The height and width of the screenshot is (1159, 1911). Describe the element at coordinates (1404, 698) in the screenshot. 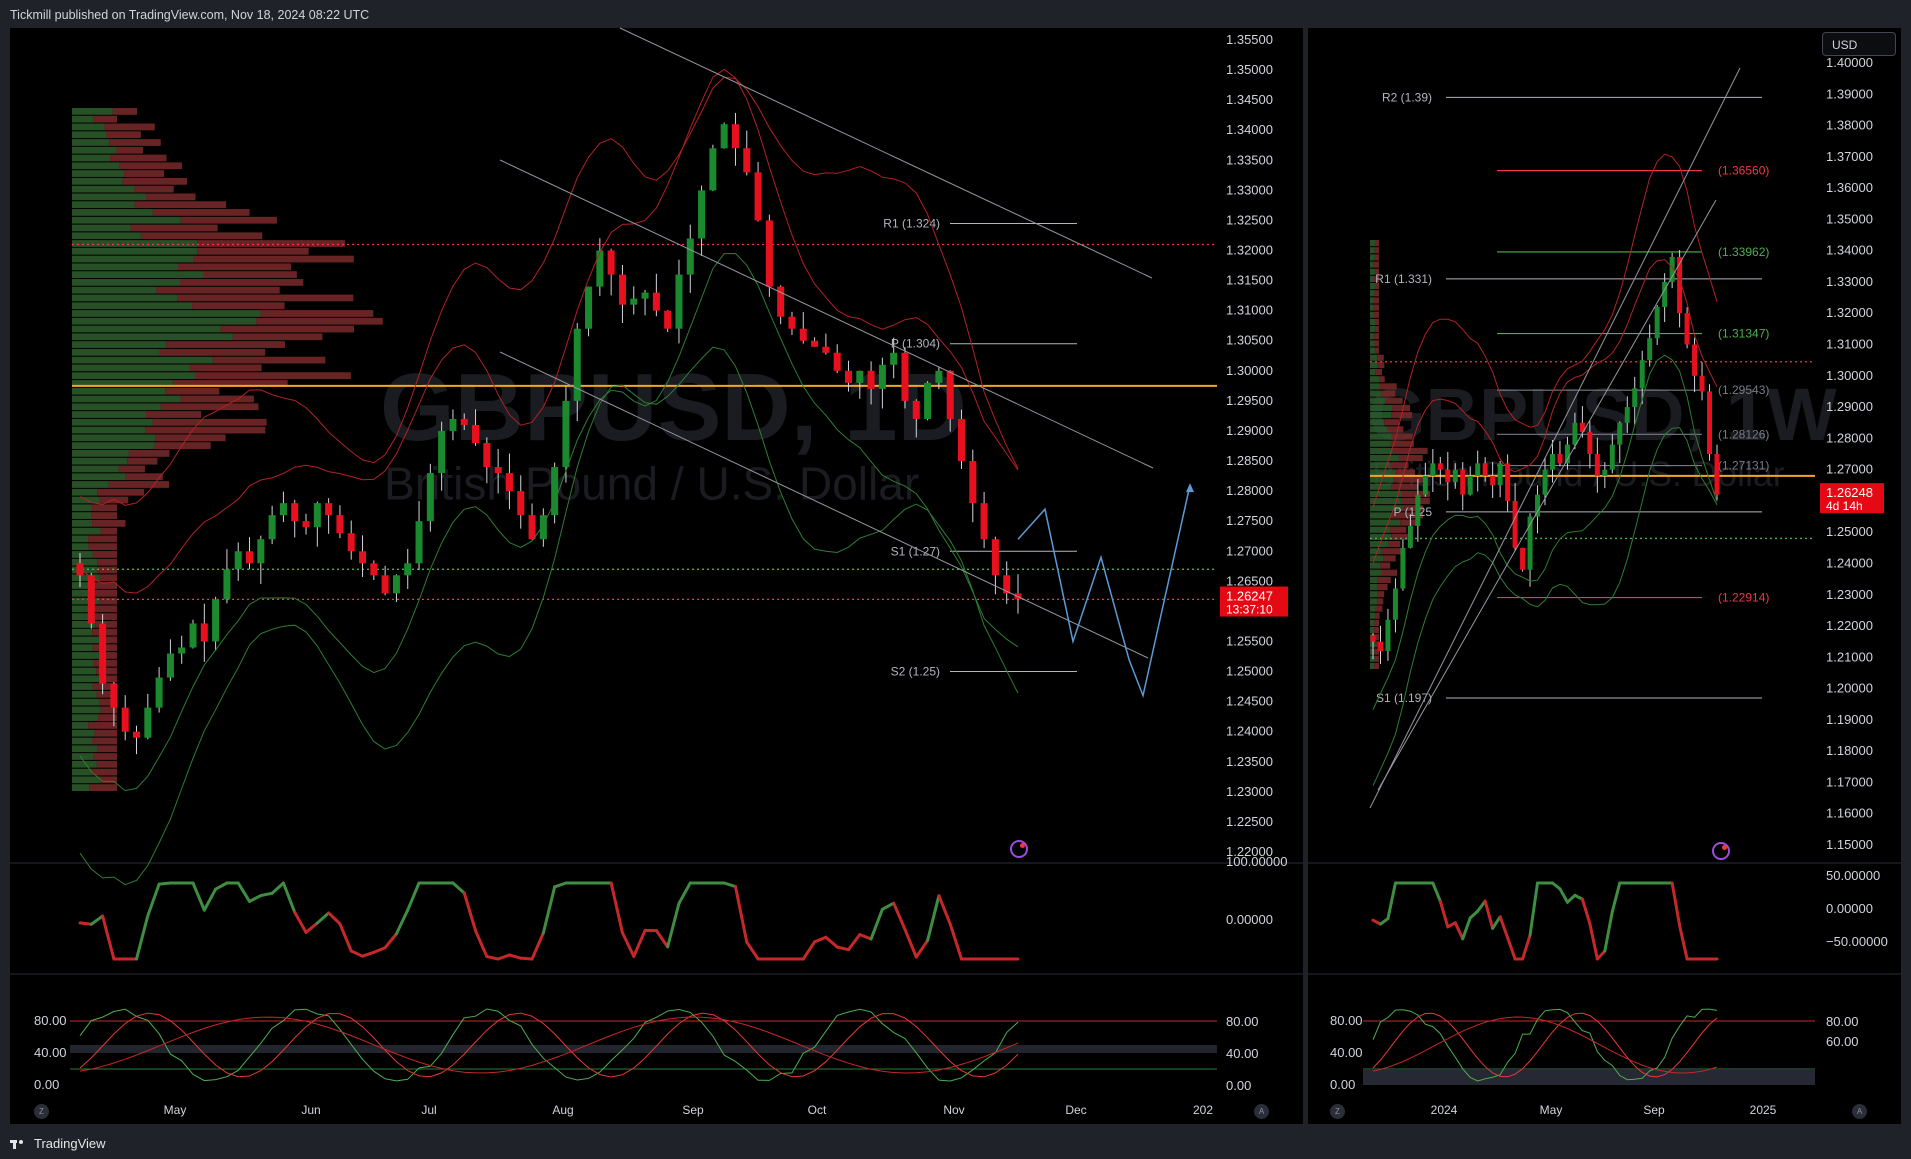

I see `weekly-pivot-label-3: S1 (1.197)` at that location.